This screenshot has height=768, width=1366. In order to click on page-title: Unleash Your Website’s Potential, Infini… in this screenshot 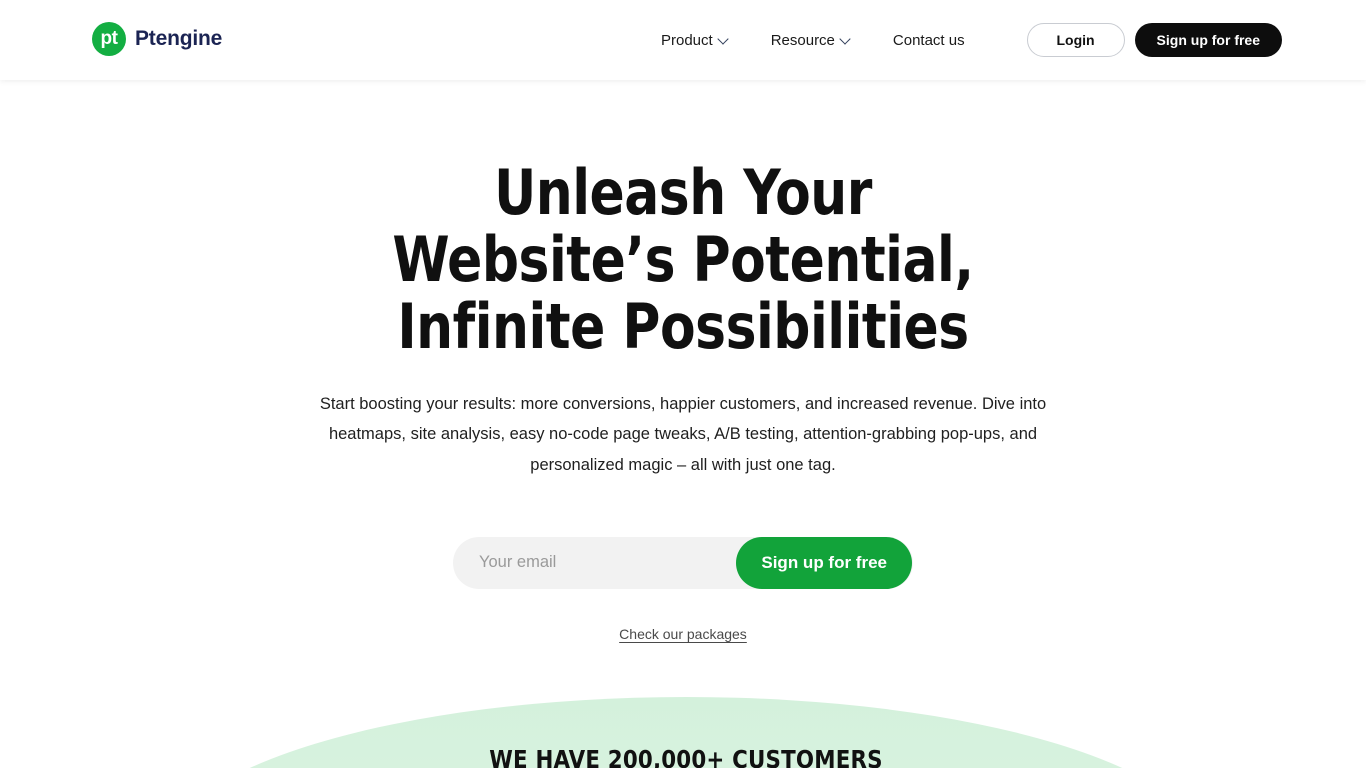, I will do `click(683, 259)`.